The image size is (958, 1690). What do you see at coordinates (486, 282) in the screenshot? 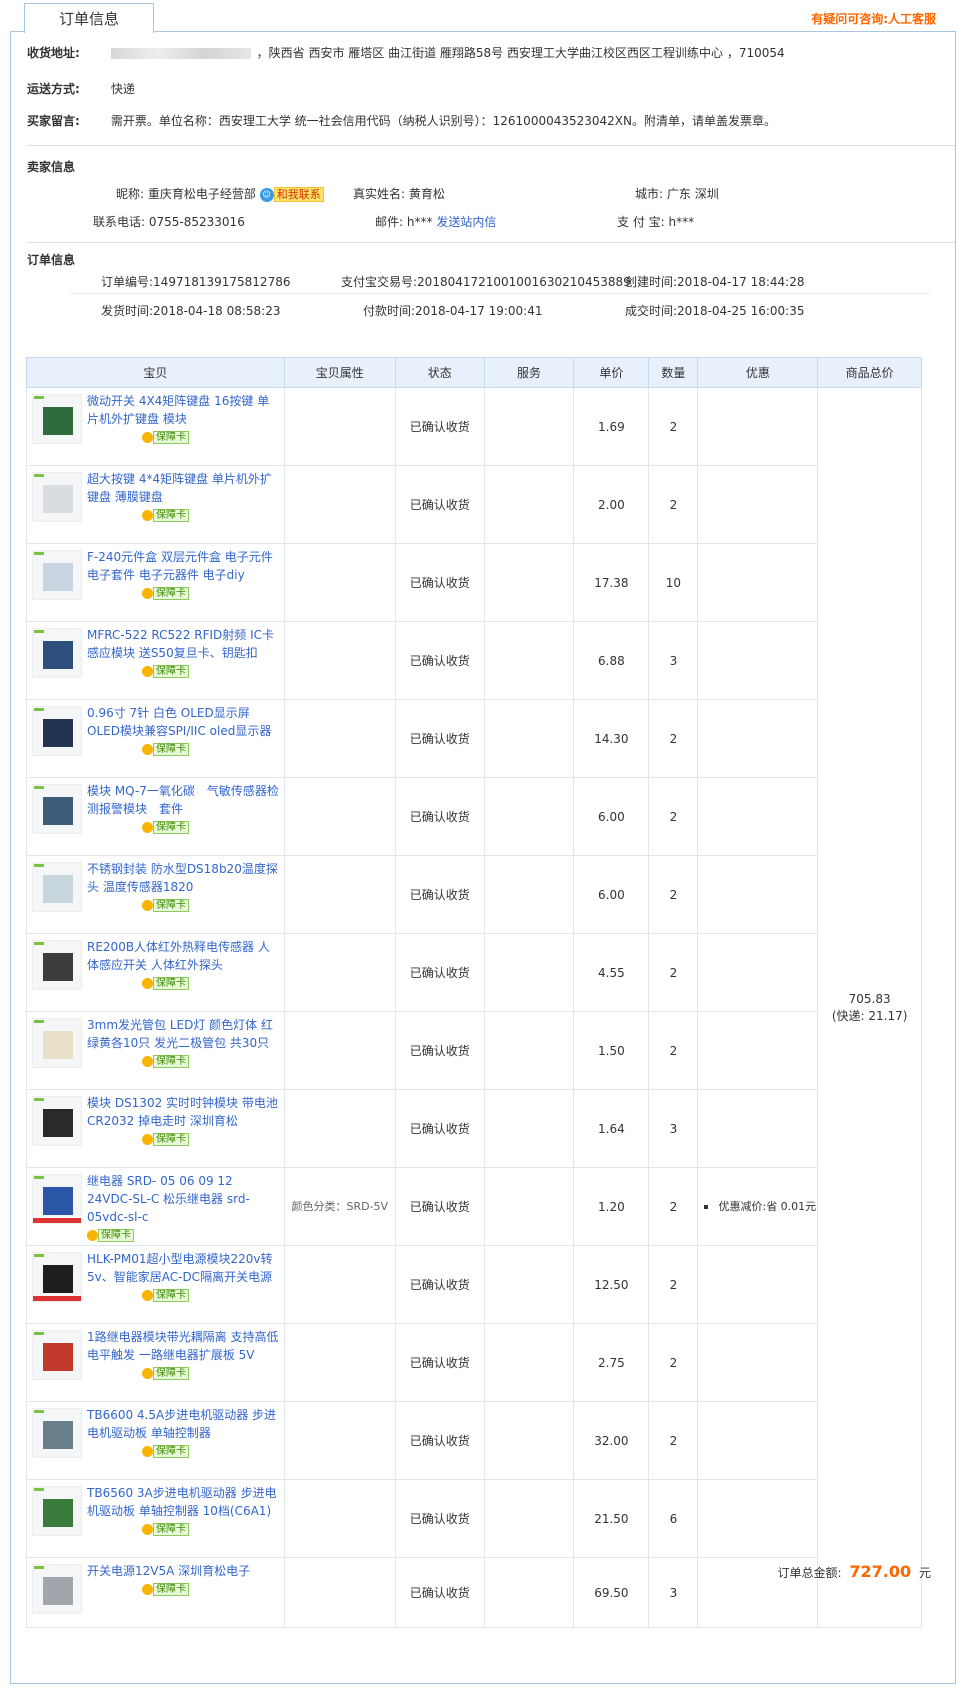
I see `alipay-trade-number: 支付宝交易号:20180417210010016302104538​89` at bounding box center [486, 282].